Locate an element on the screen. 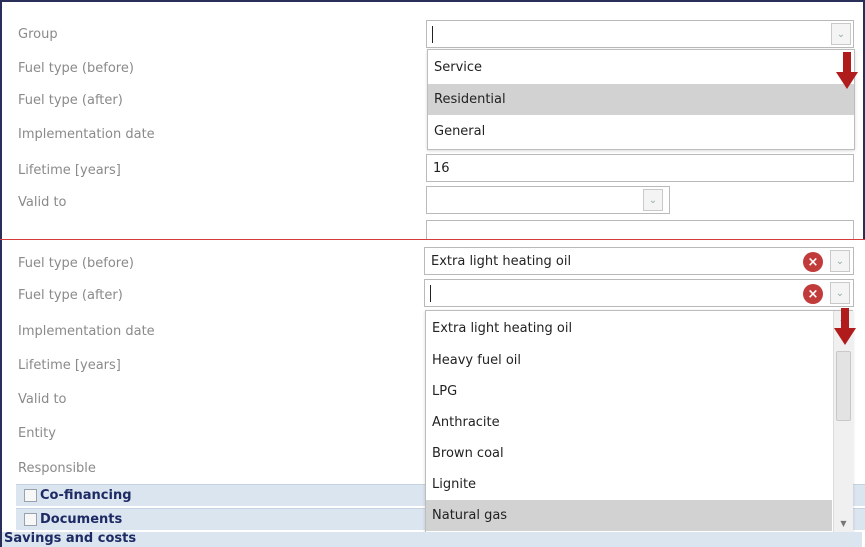  option-anthracite: Anthracite is located at coordinates (629, 422).